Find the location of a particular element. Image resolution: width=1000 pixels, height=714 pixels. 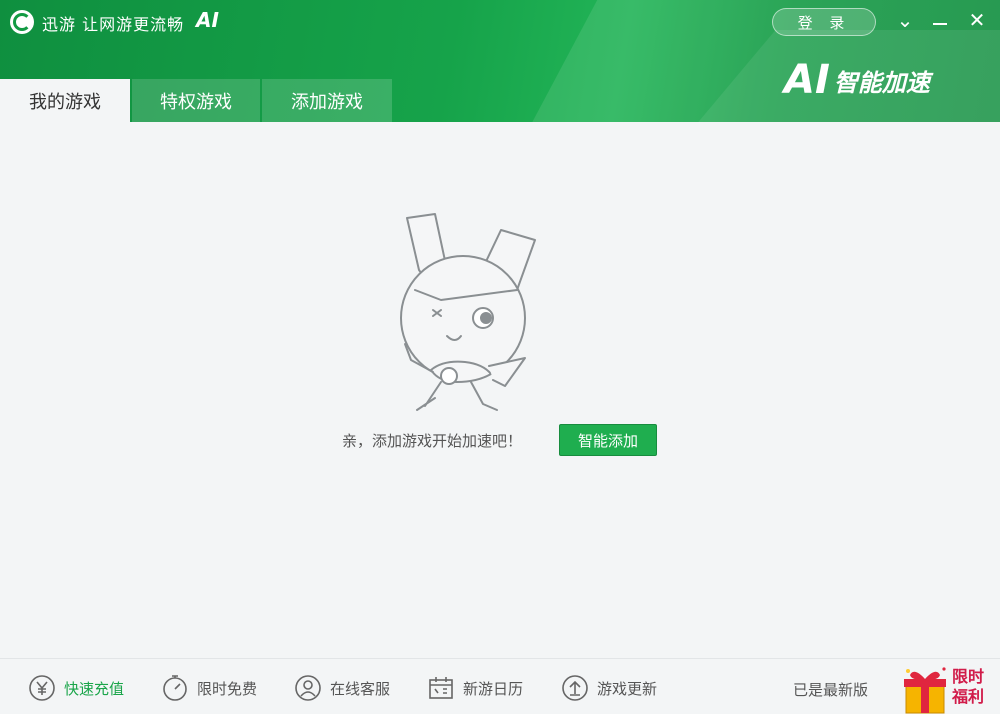

limited-welfare-promo: 限时 福利 is located at coordinates (968, 687).